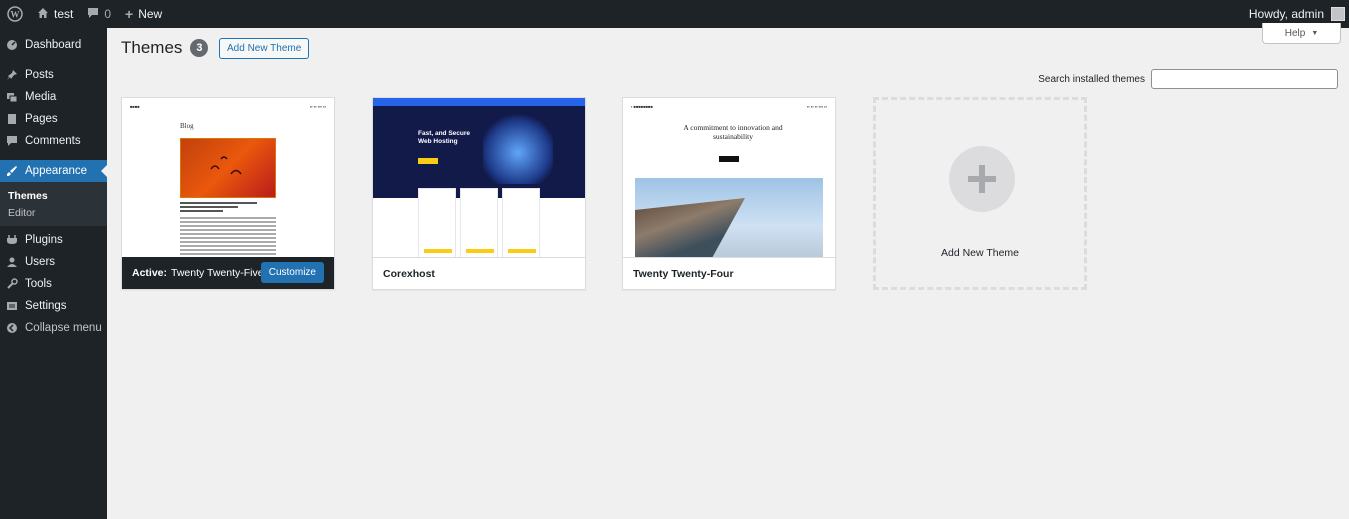 This screenshot has height=519, width=1349. I want to click on sidebar-item-label: Appearance, so click(56, 171).